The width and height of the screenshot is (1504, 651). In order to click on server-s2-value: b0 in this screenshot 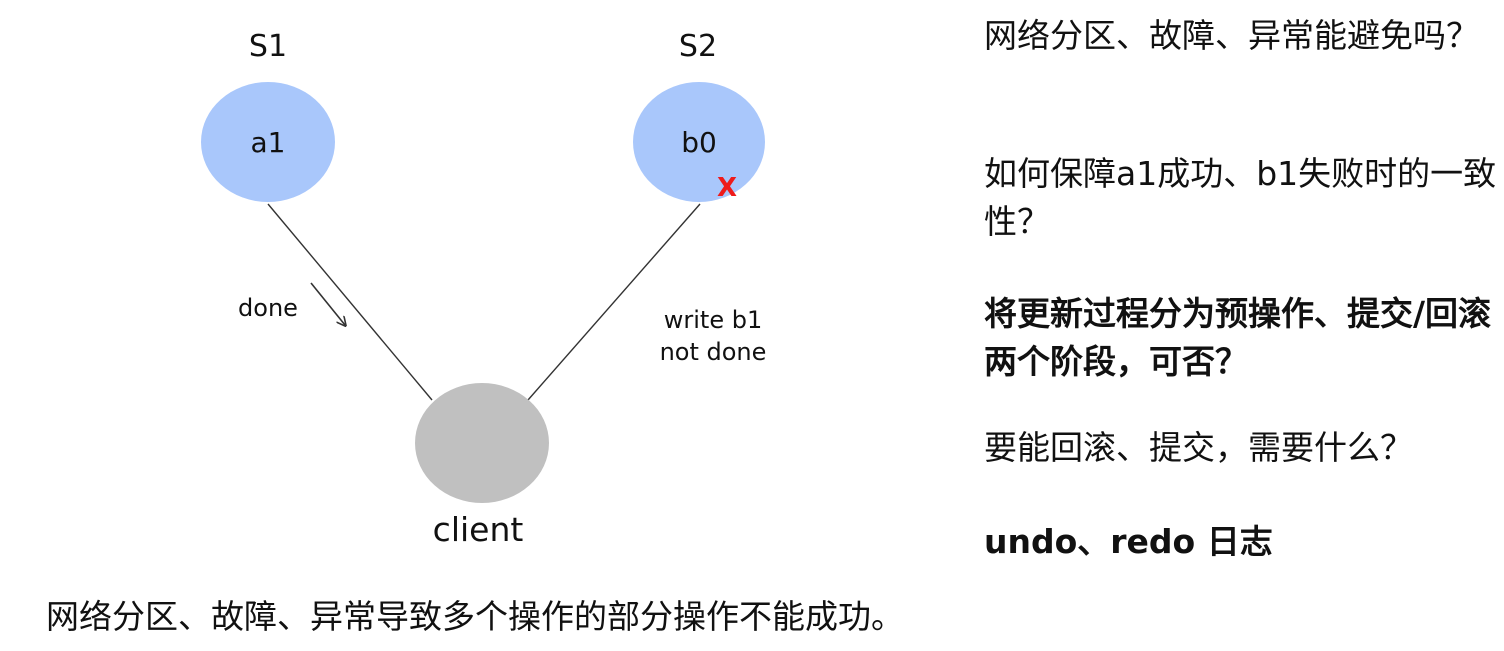, I will do `click(699, 142)`.